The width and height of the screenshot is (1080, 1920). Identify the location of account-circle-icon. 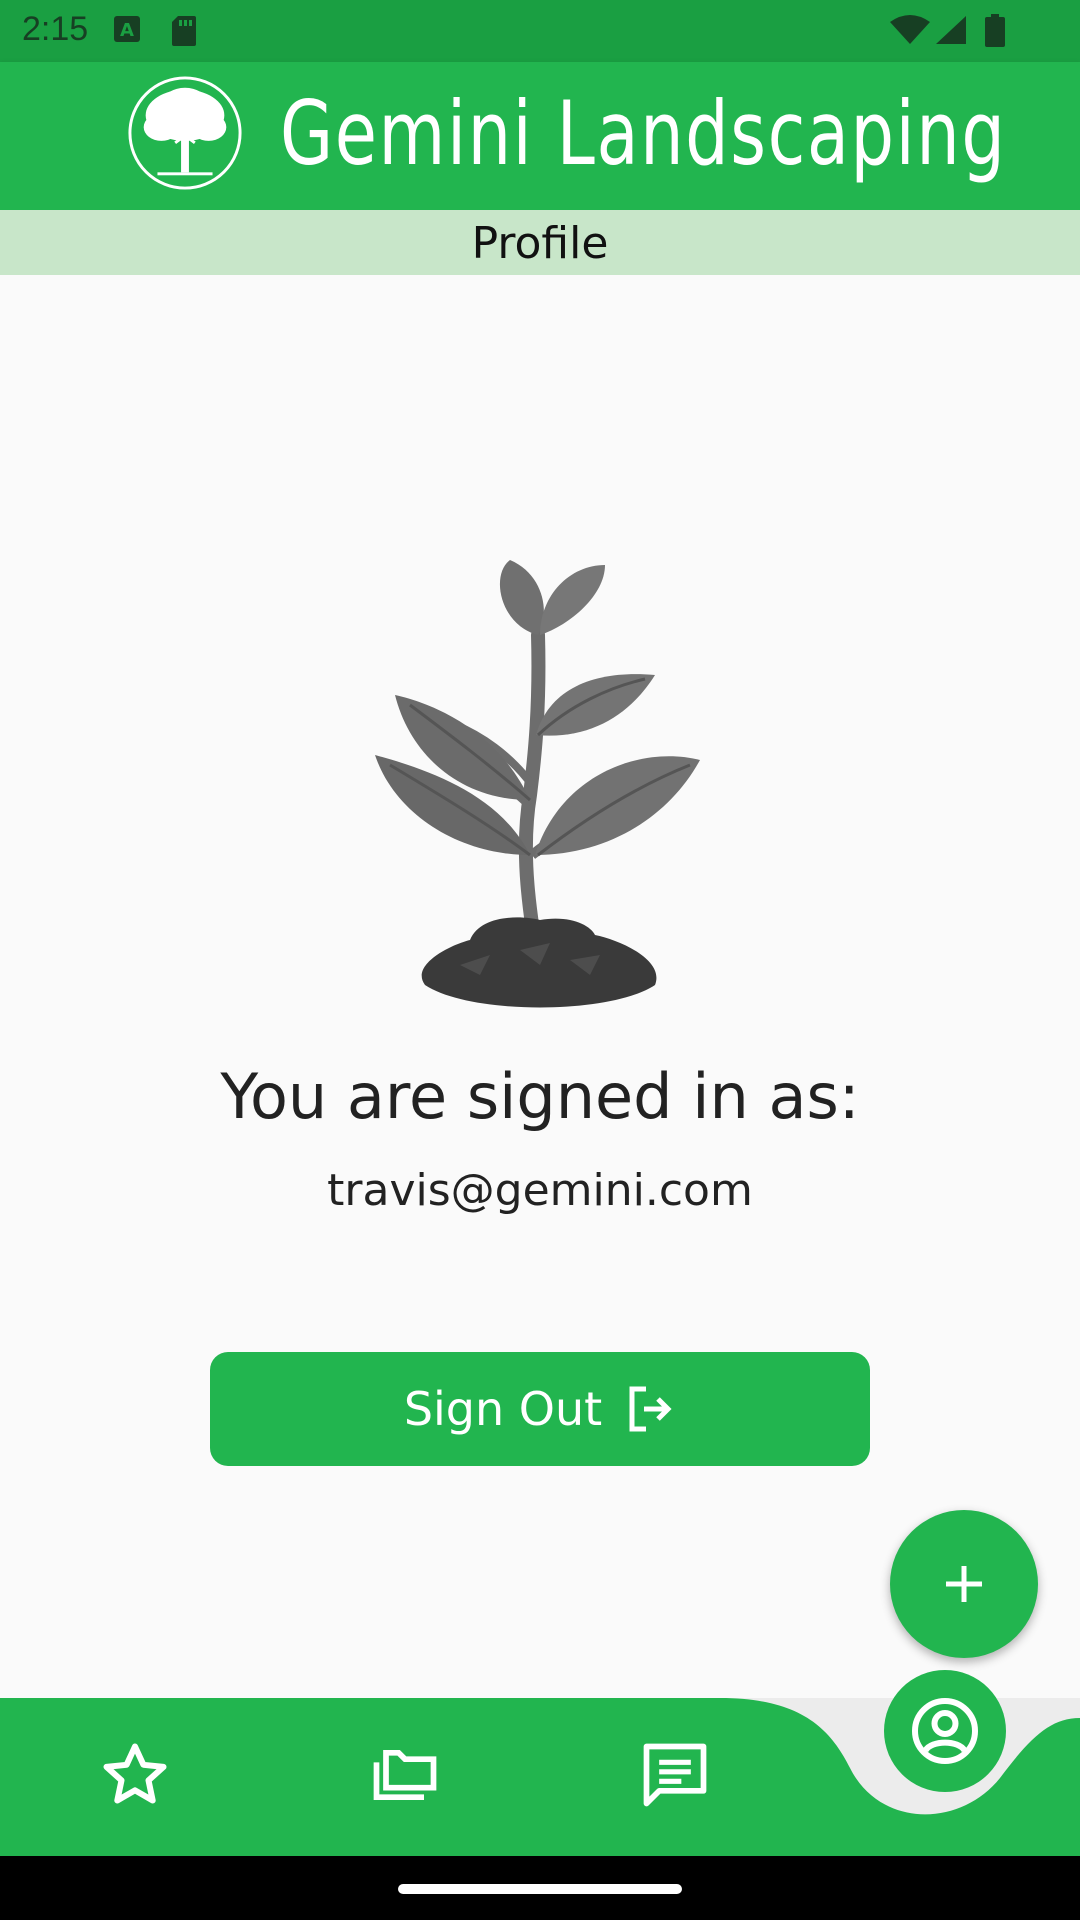
(945, 1731).